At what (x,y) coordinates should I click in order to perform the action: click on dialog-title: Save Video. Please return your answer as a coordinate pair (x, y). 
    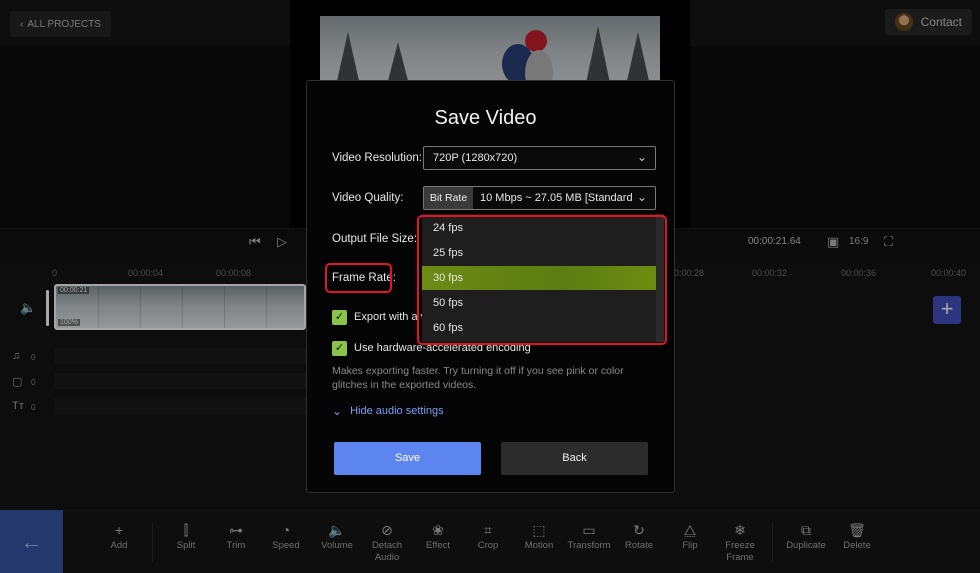
    Looking at the image, I should click on (485, 118).